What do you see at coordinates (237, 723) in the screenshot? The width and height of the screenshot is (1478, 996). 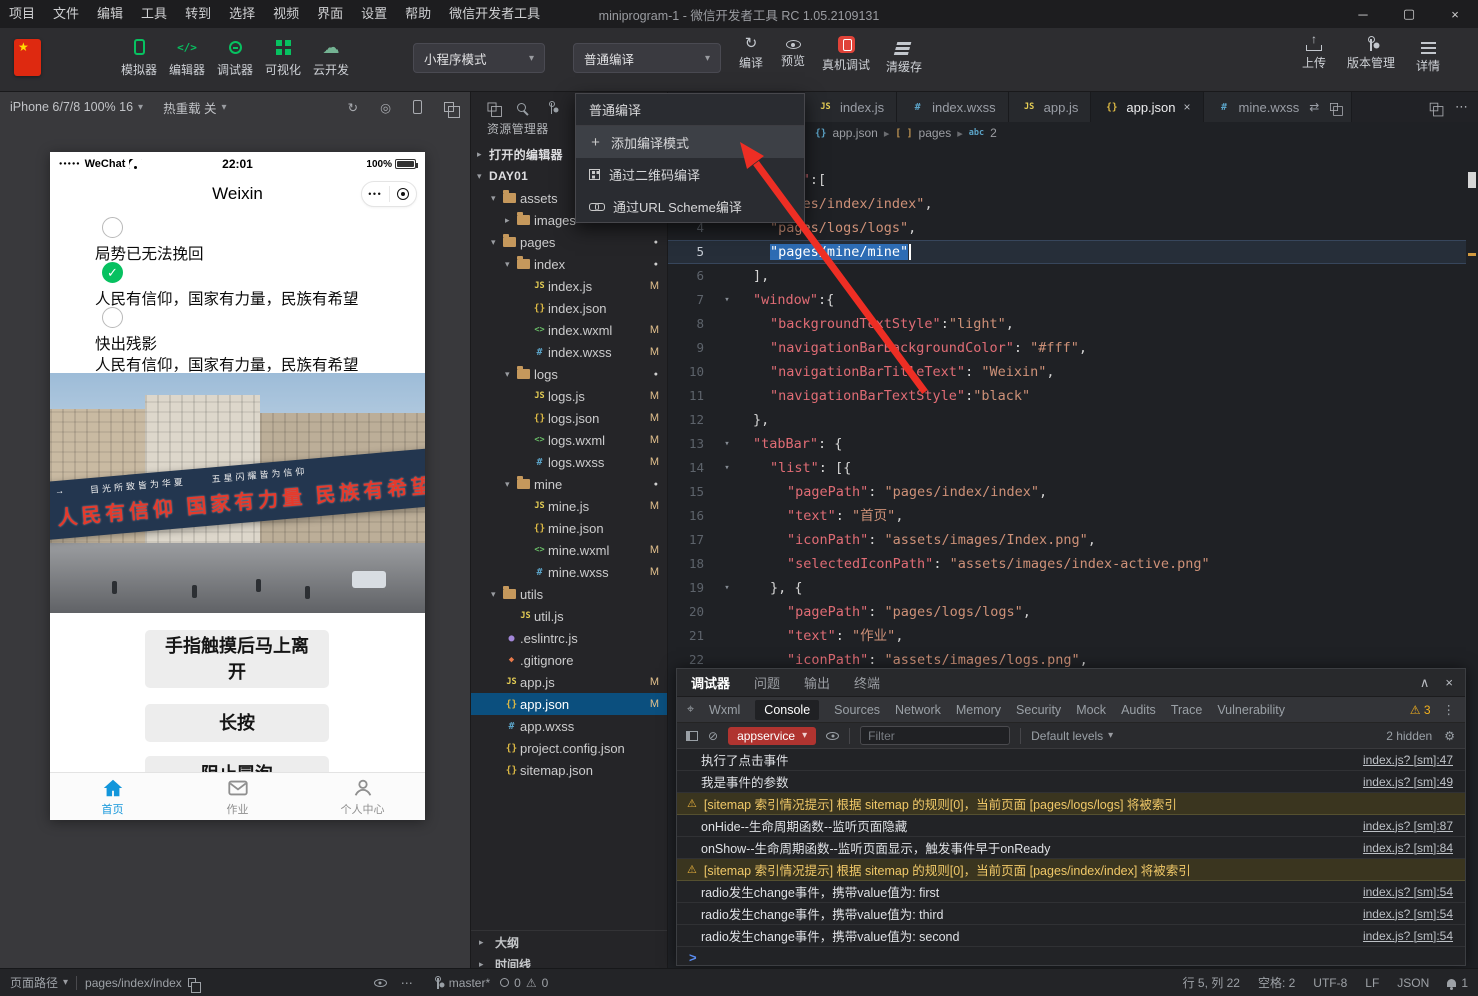 I see `longpress-button: 长按` at bounding box center [237, 723].